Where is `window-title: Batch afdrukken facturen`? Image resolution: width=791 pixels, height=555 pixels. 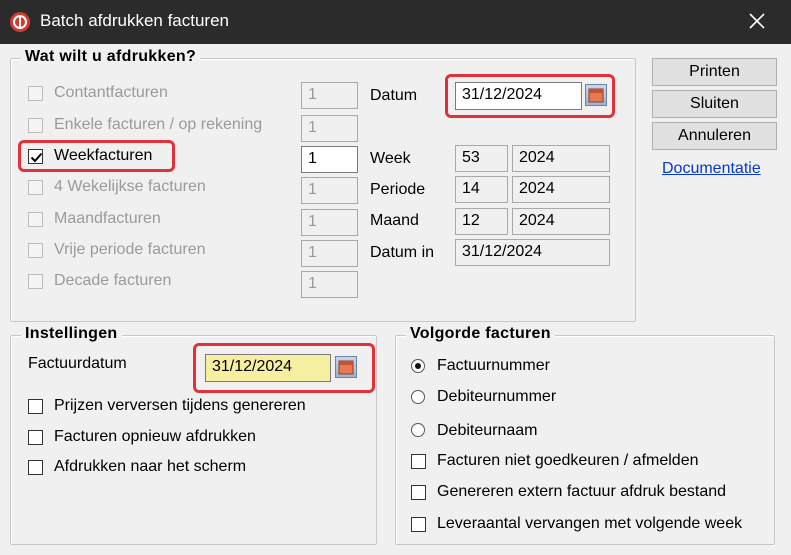 window-title: Batch afdrukken facturen is located at coordinates (135, 20).